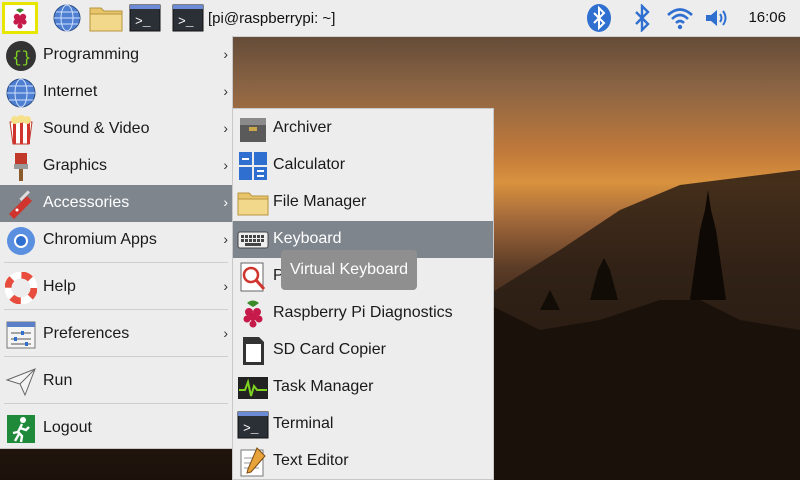 This screenshot has height=480, width=800. I want to click on menu-item-label: Accessories, so click(86, 202).